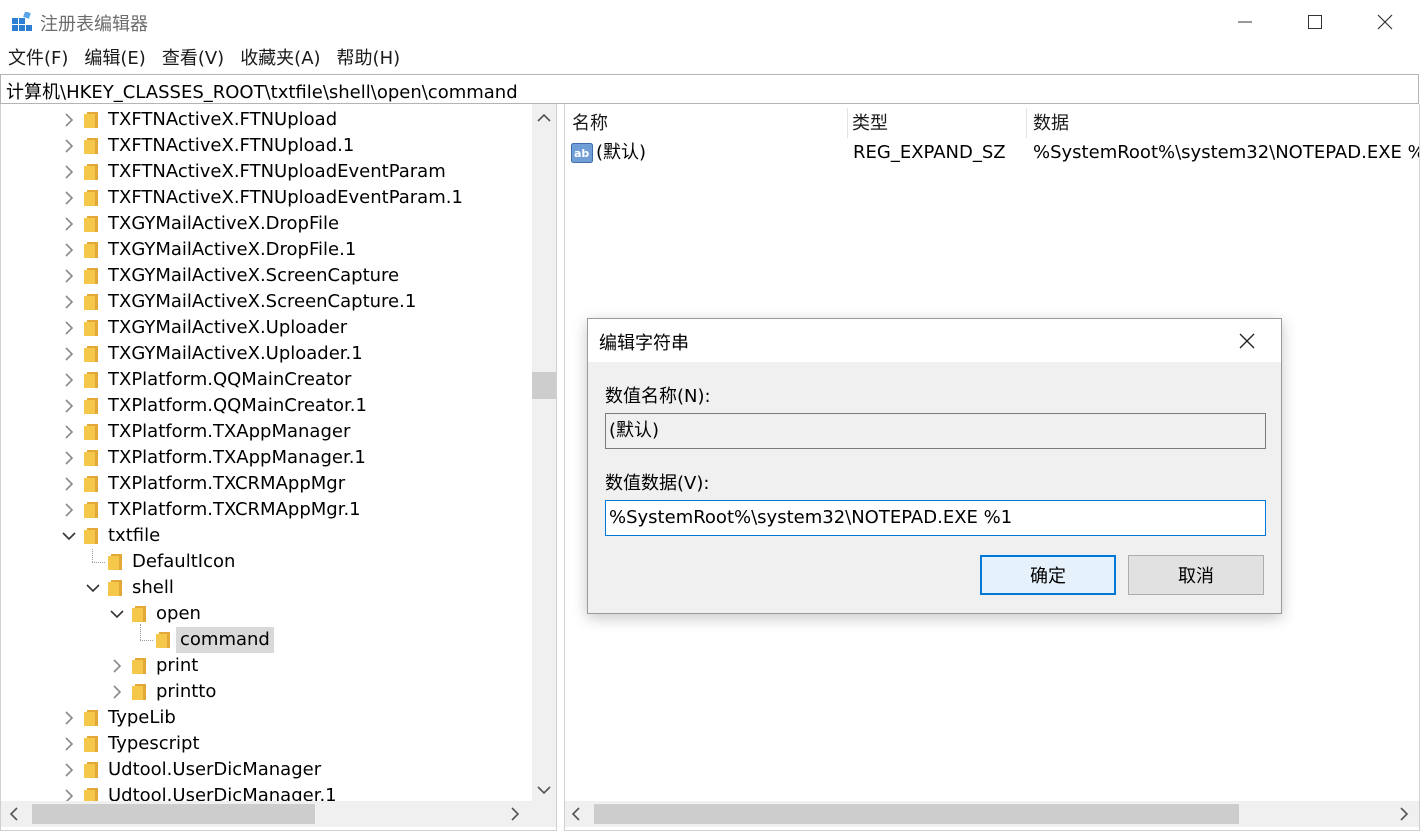 The width and height of the screenshot is (1420, 831). I want to click on tree-horizontal-scrollbar, so click(266, 814).